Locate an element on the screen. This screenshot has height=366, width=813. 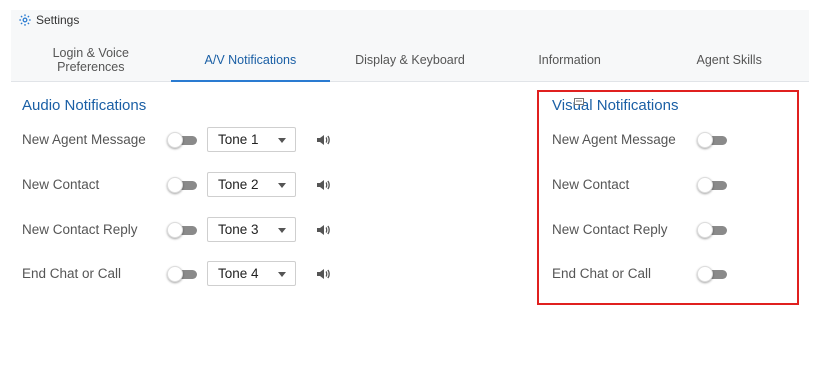
gear-icon is located at coordinates (25, 20).